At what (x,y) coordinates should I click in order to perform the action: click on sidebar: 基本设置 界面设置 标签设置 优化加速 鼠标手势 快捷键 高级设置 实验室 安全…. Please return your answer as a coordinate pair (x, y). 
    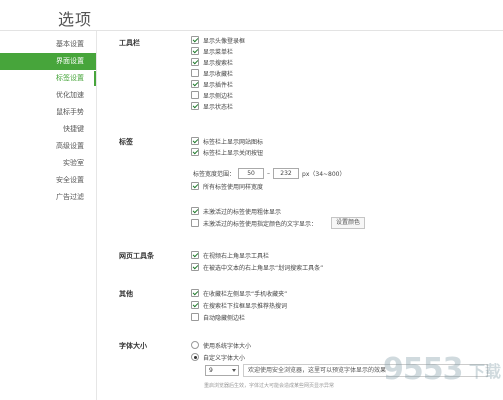
    Looking at the image, I should click on (48, 121).